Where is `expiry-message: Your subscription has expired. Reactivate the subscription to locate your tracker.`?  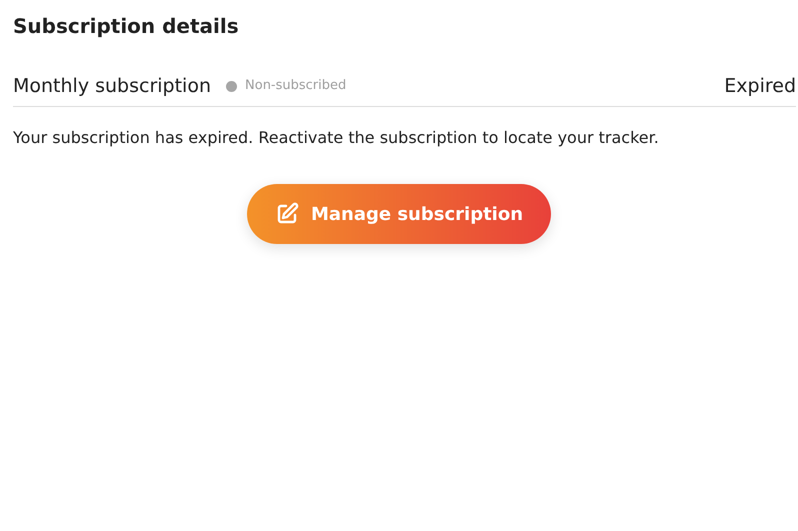 expiry-message: Your subscription has expired. Reactivate the subscription to locate your tracker. is located at coordinates (336, 138).